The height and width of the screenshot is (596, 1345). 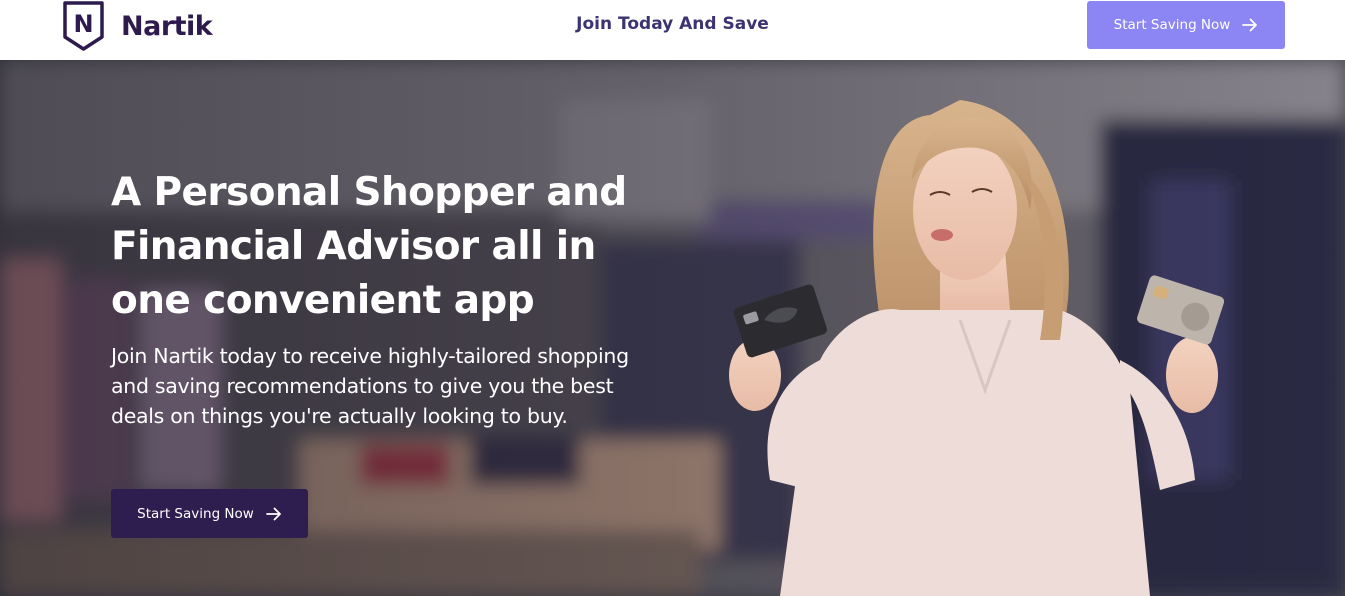 I want to click on header-start-saving-button: Start Saving Now, so click(x=1186, y=25).